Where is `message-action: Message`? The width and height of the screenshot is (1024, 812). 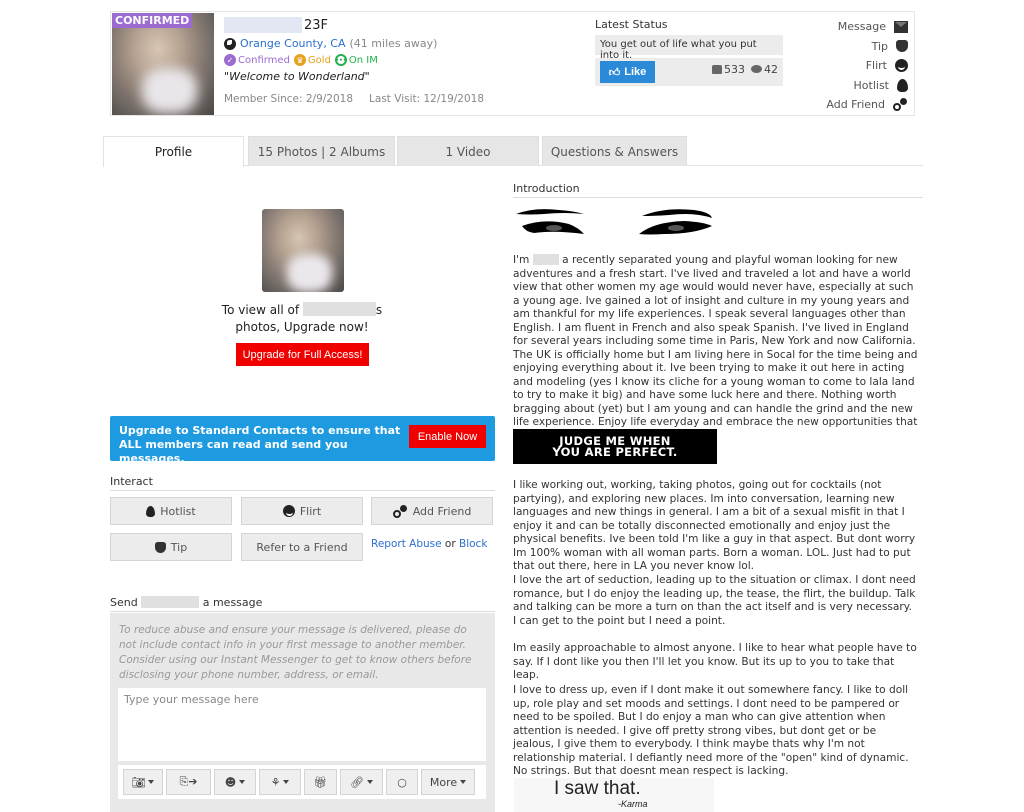
message-action: Message is located at coordinates (867, 27).